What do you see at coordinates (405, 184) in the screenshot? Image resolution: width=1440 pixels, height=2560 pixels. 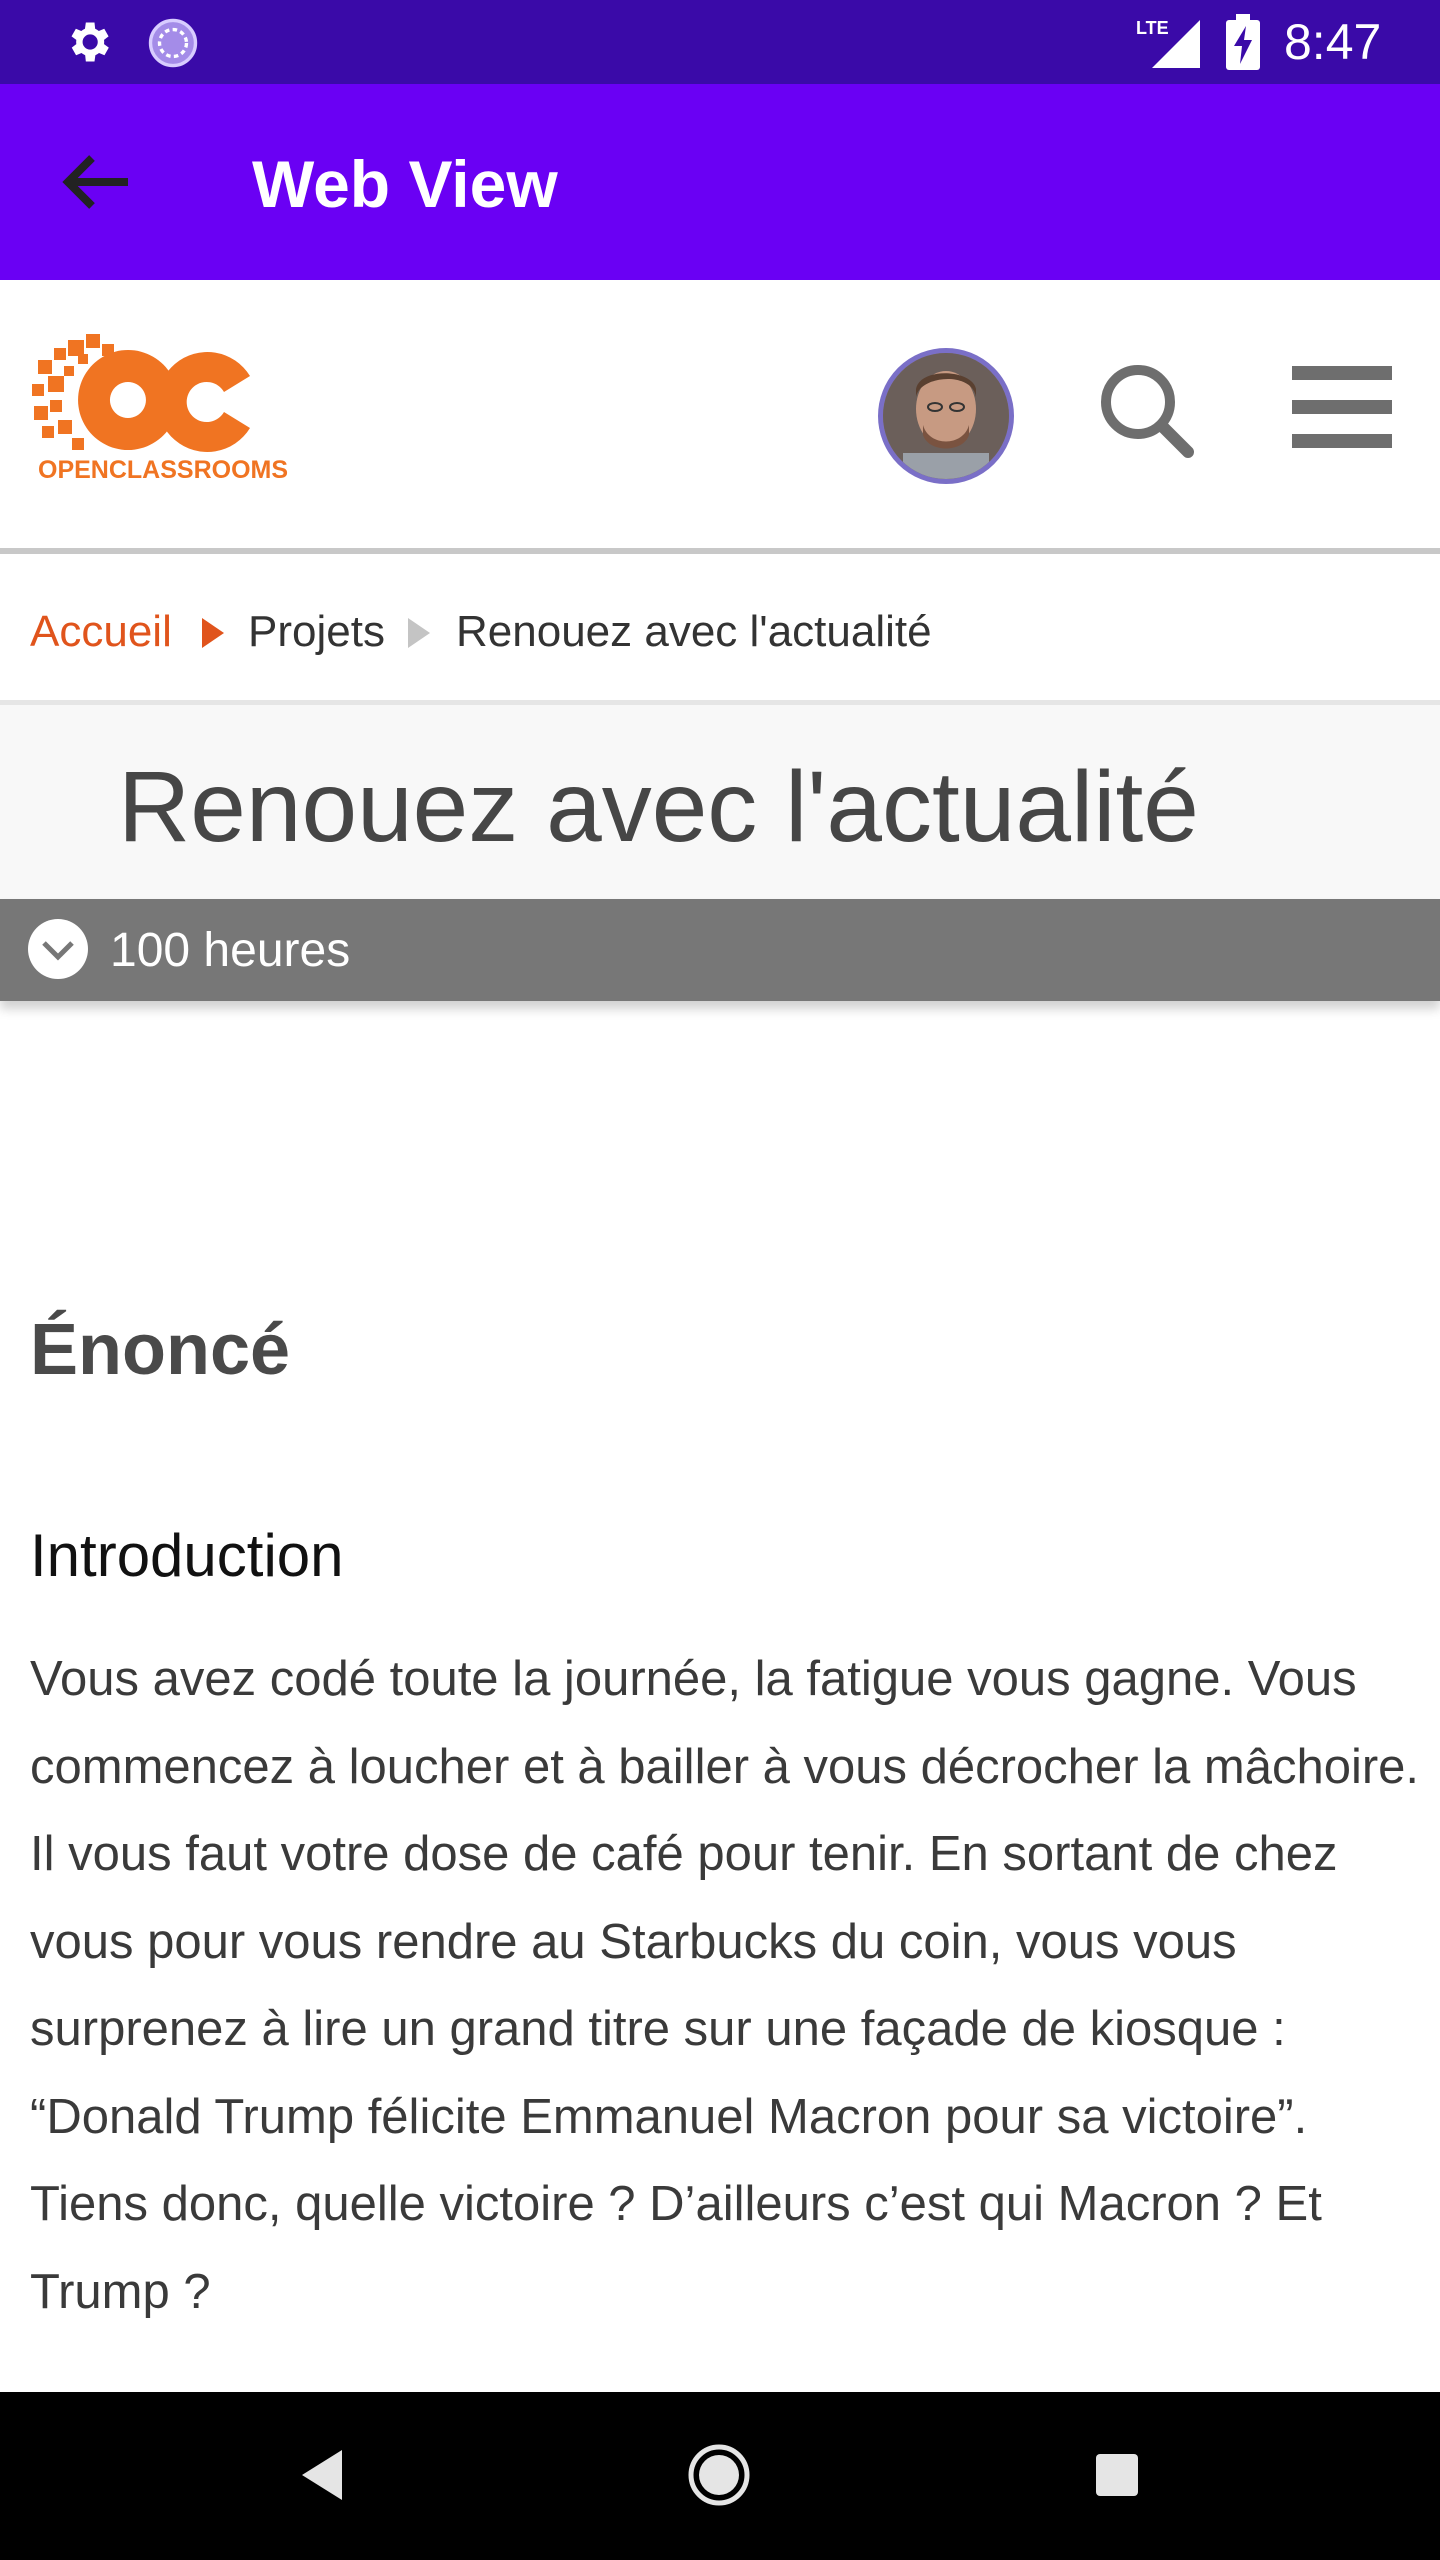 I see `app-bar-title: Web View` at bounding box center [405, 184].